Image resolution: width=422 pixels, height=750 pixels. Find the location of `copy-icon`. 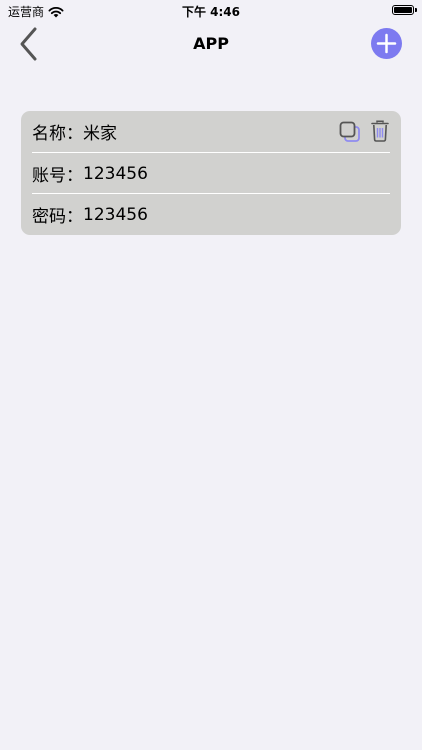

copy-icon is located at coordinates (349, 131).